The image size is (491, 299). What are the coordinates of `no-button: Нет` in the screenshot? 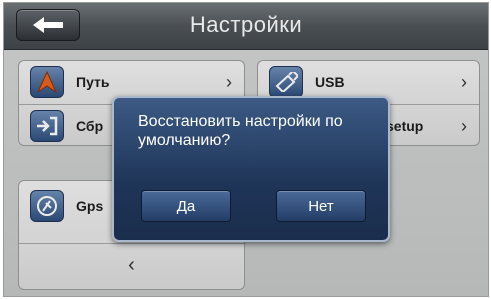 It's located at (321, 206).